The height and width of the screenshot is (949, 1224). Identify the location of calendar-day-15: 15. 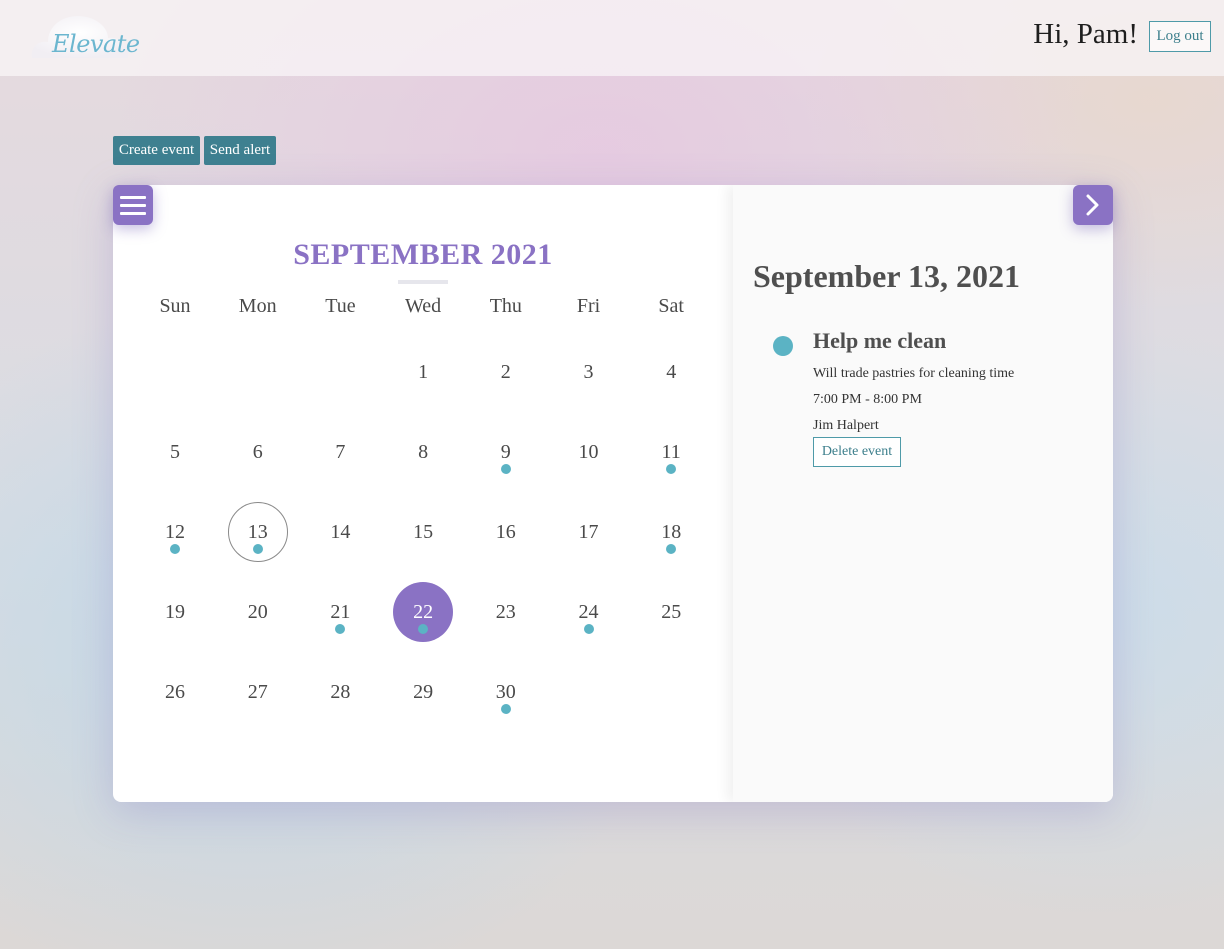
(423, 532).